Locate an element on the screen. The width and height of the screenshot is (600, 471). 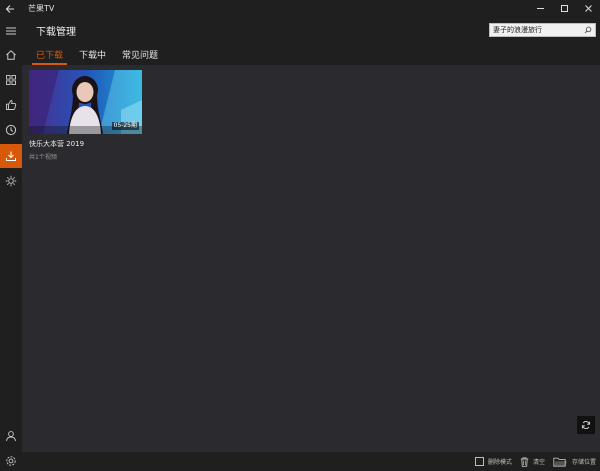
home-icon is located at coordinates (11, 55).